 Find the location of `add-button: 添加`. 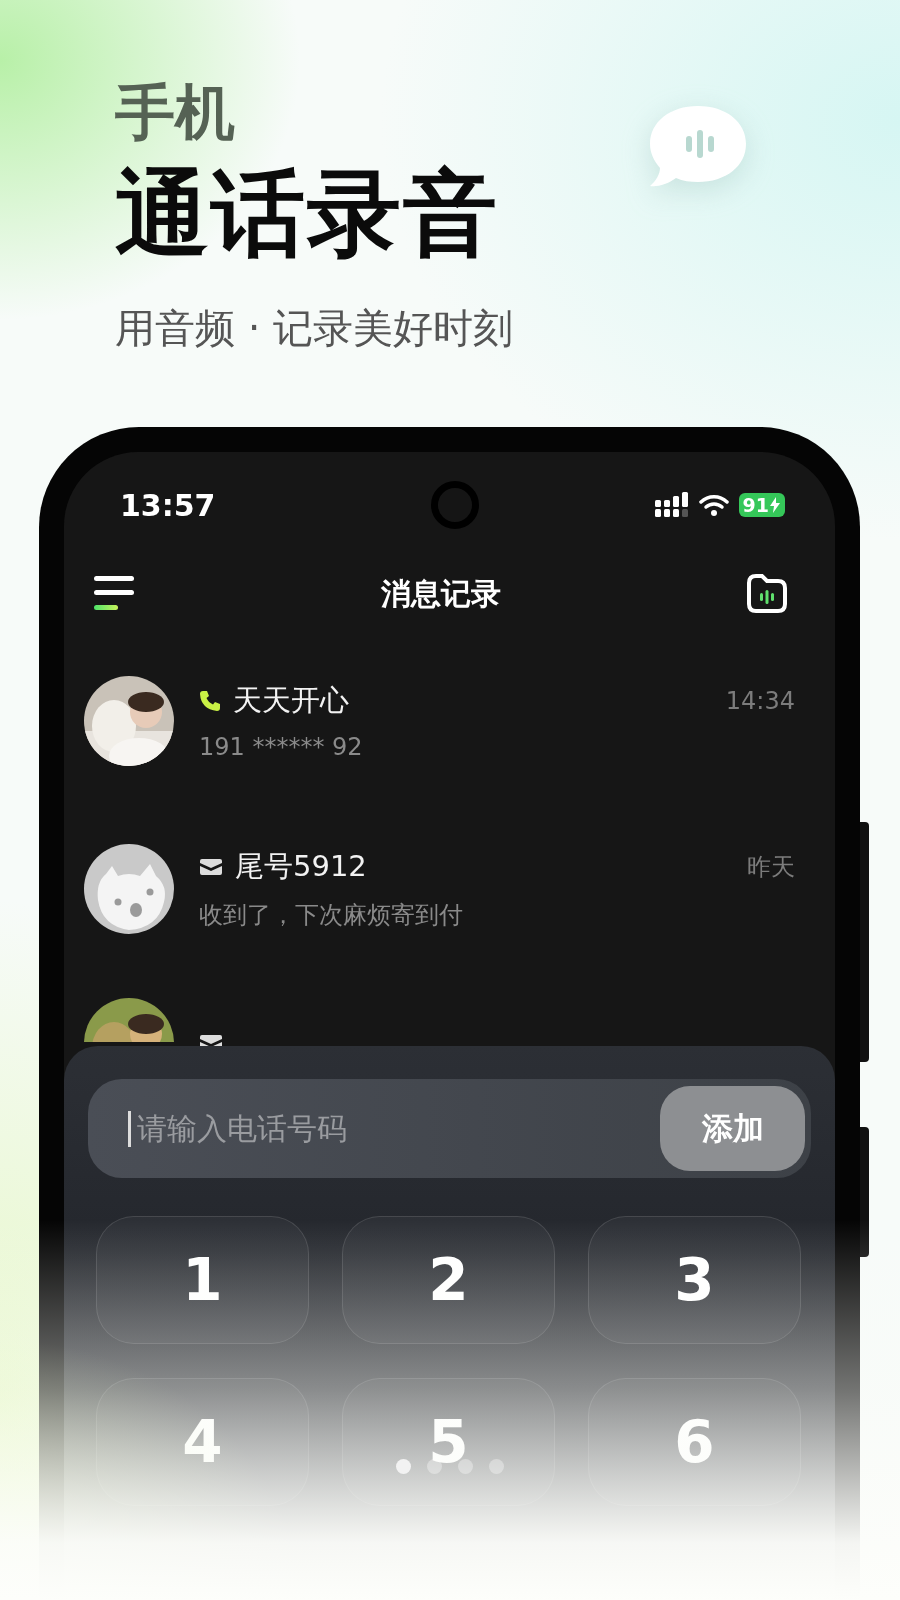

add-button: 添加 is located at coordinates (732, 1128).